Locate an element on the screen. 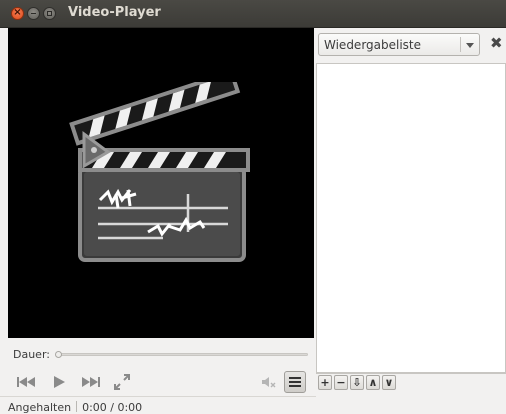 The height and width of the screenshot is (414, 506). sidebar-select: Wiedergabeliste is located at coordinates (399, 44).